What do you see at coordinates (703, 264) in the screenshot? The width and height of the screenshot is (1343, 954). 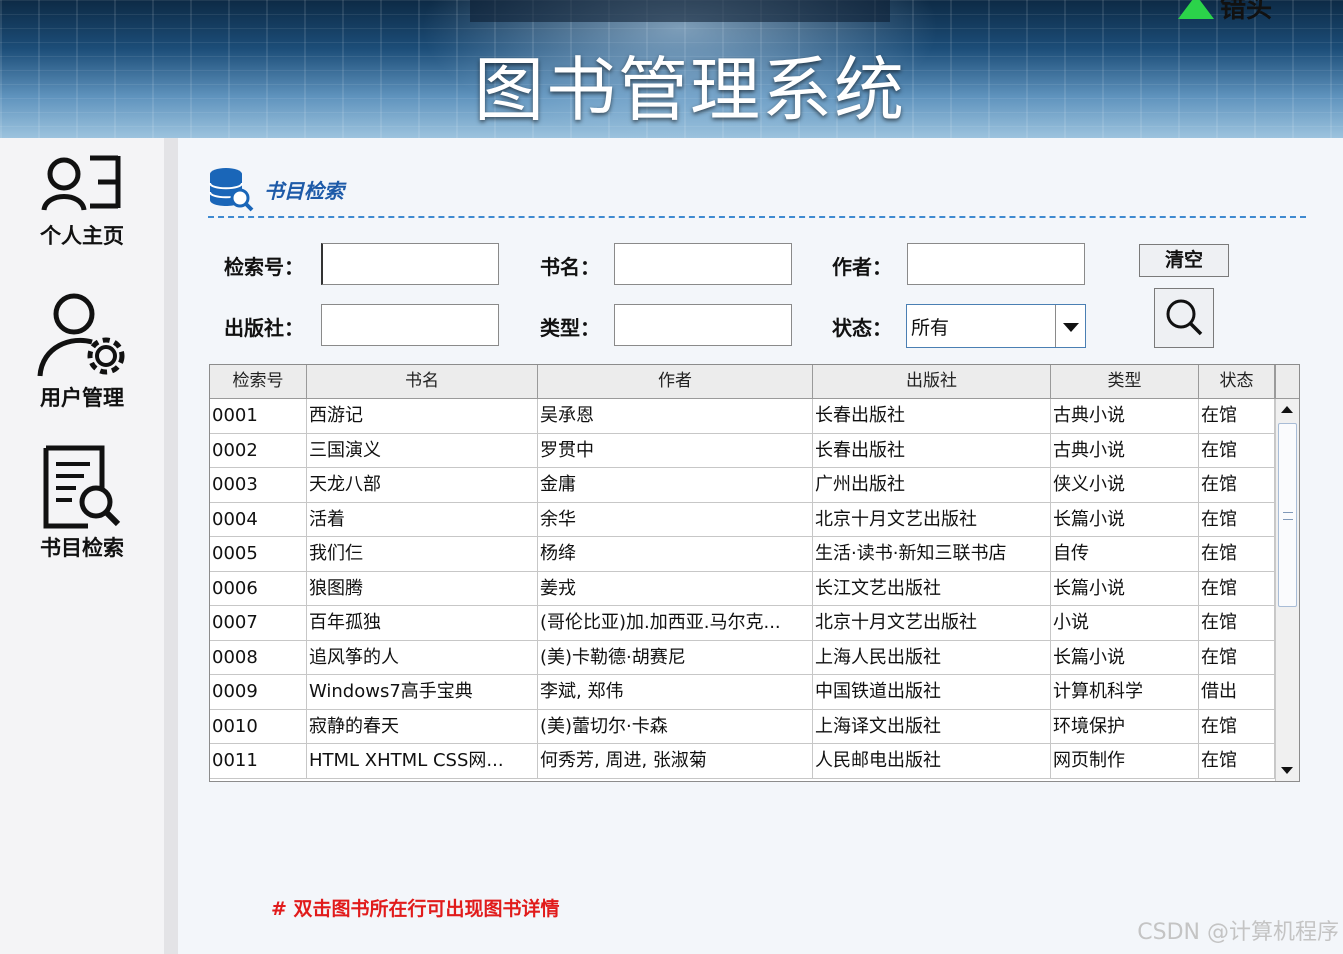 I see `name-input` at bounding box center [703, 264].